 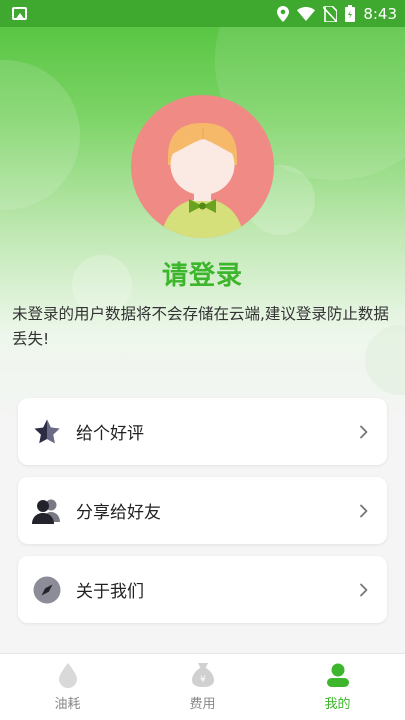 I want to click on money-bag-icon: ¥, so click(x=203, y=675).